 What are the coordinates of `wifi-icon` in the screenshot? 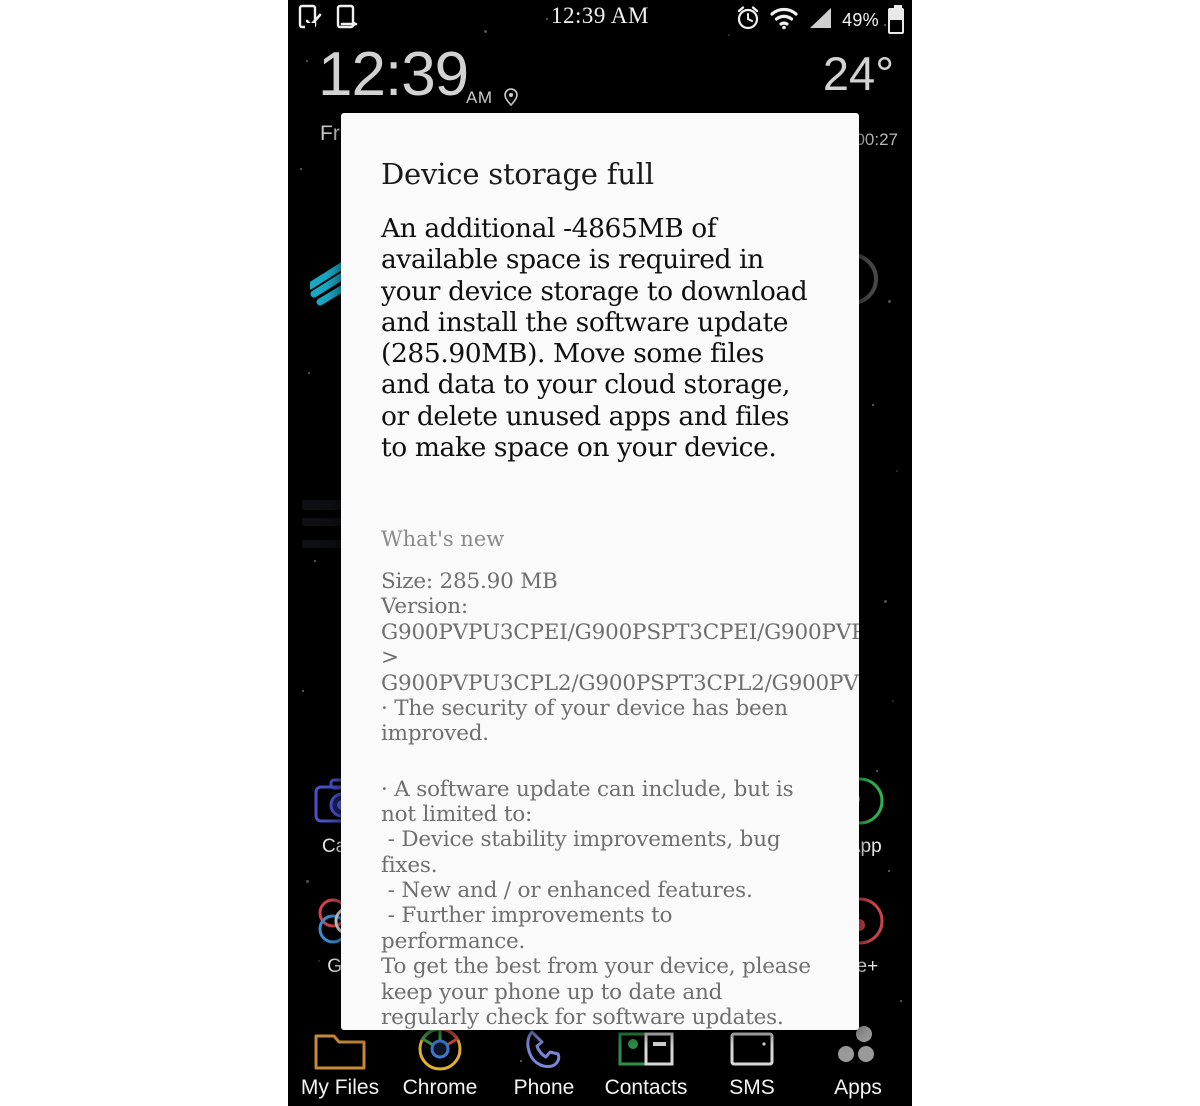 It's located at (784, 20).